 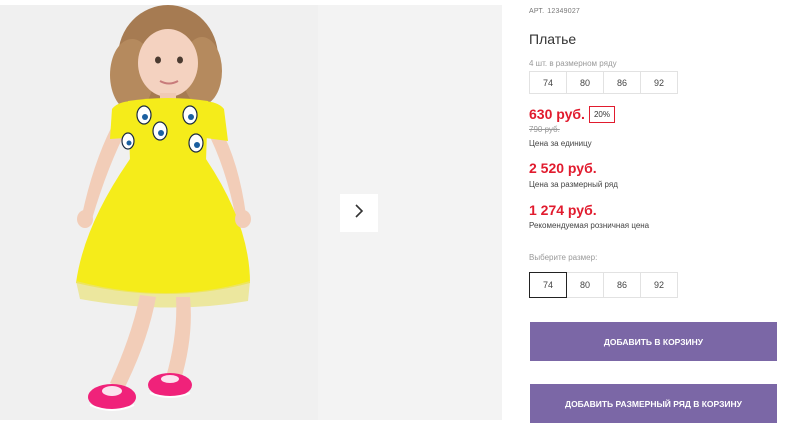 I want to click on unit-price-caption: Цена за единицу, so click(x=560, y=143).